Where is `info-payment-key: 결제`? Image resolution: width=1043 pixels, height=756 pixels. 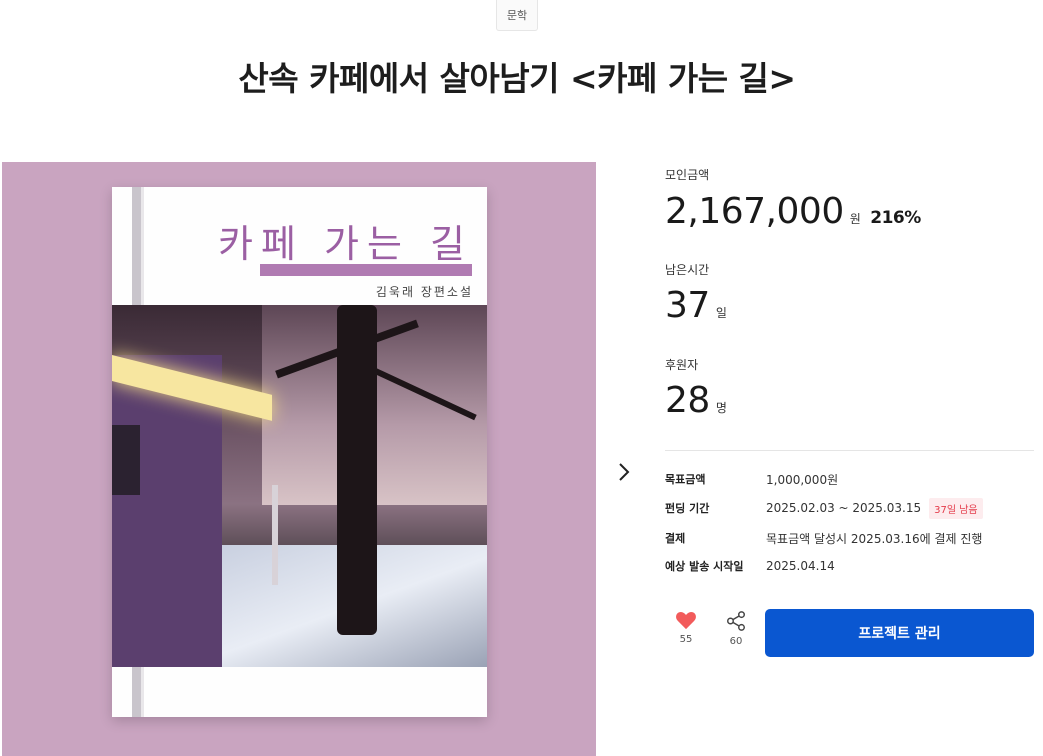
info-payment-key: 결제 is located at coordinates (675, 538).